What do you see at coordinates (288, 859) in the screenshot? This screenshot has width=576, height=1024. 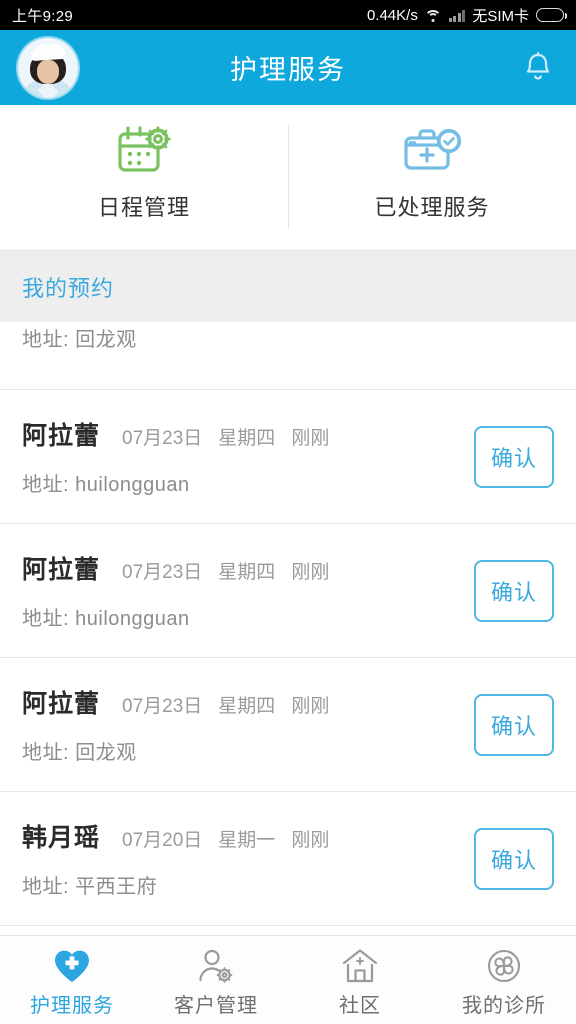 I see `table-row: 韩月瑶 07月20日 星期一 刚刚 地址: 平西王府 确认` at bounding box center [288, 859].